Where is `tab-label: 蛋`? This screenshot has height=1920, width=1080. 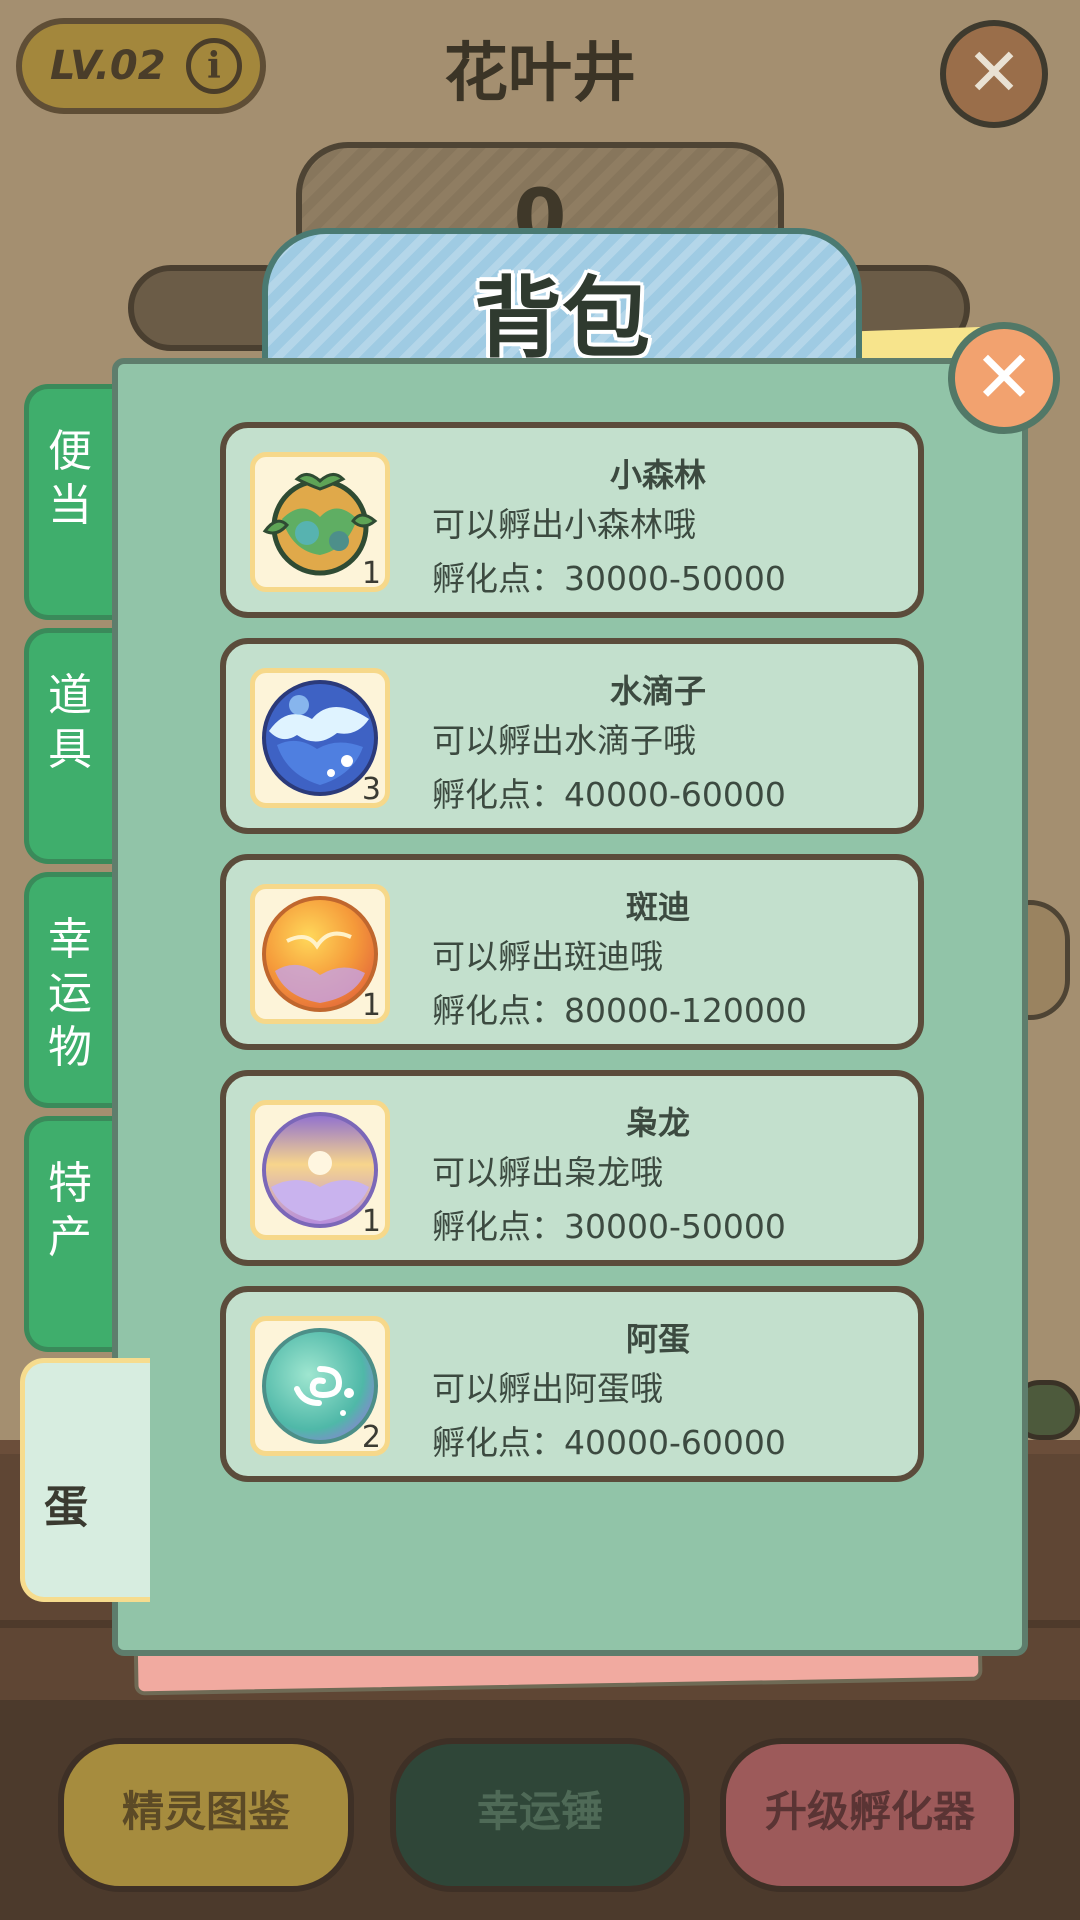
tab-label: 蛋 is located at coordinates (66, 1507).